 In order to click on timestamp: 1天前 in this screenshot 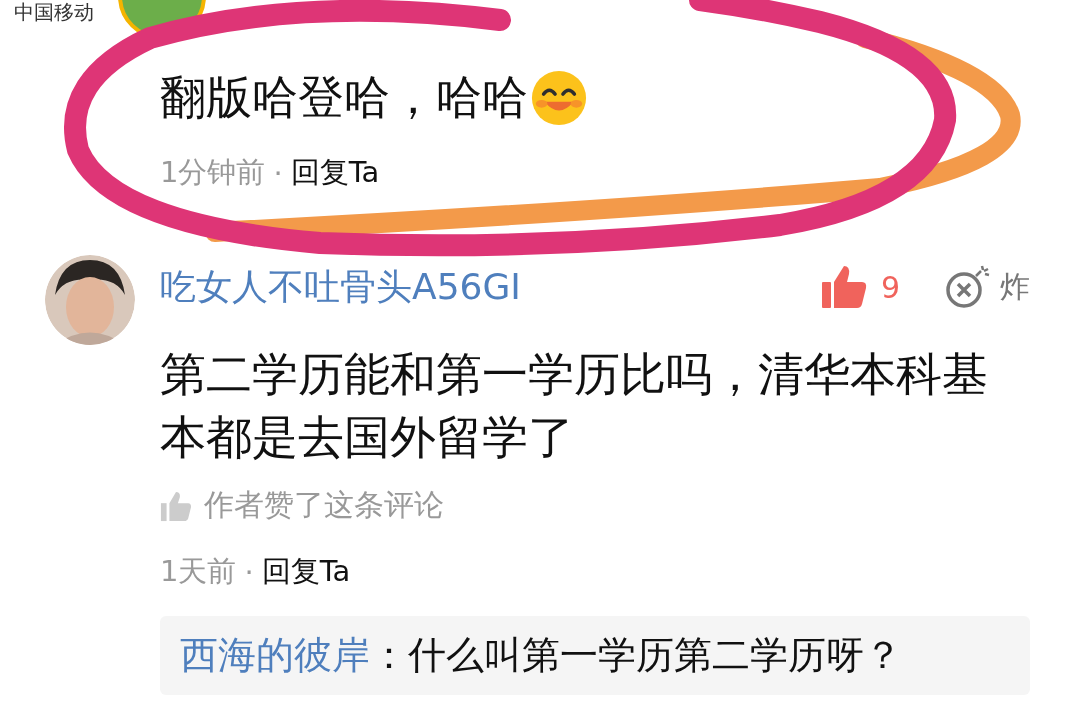, I will do `click(198, 571)`.